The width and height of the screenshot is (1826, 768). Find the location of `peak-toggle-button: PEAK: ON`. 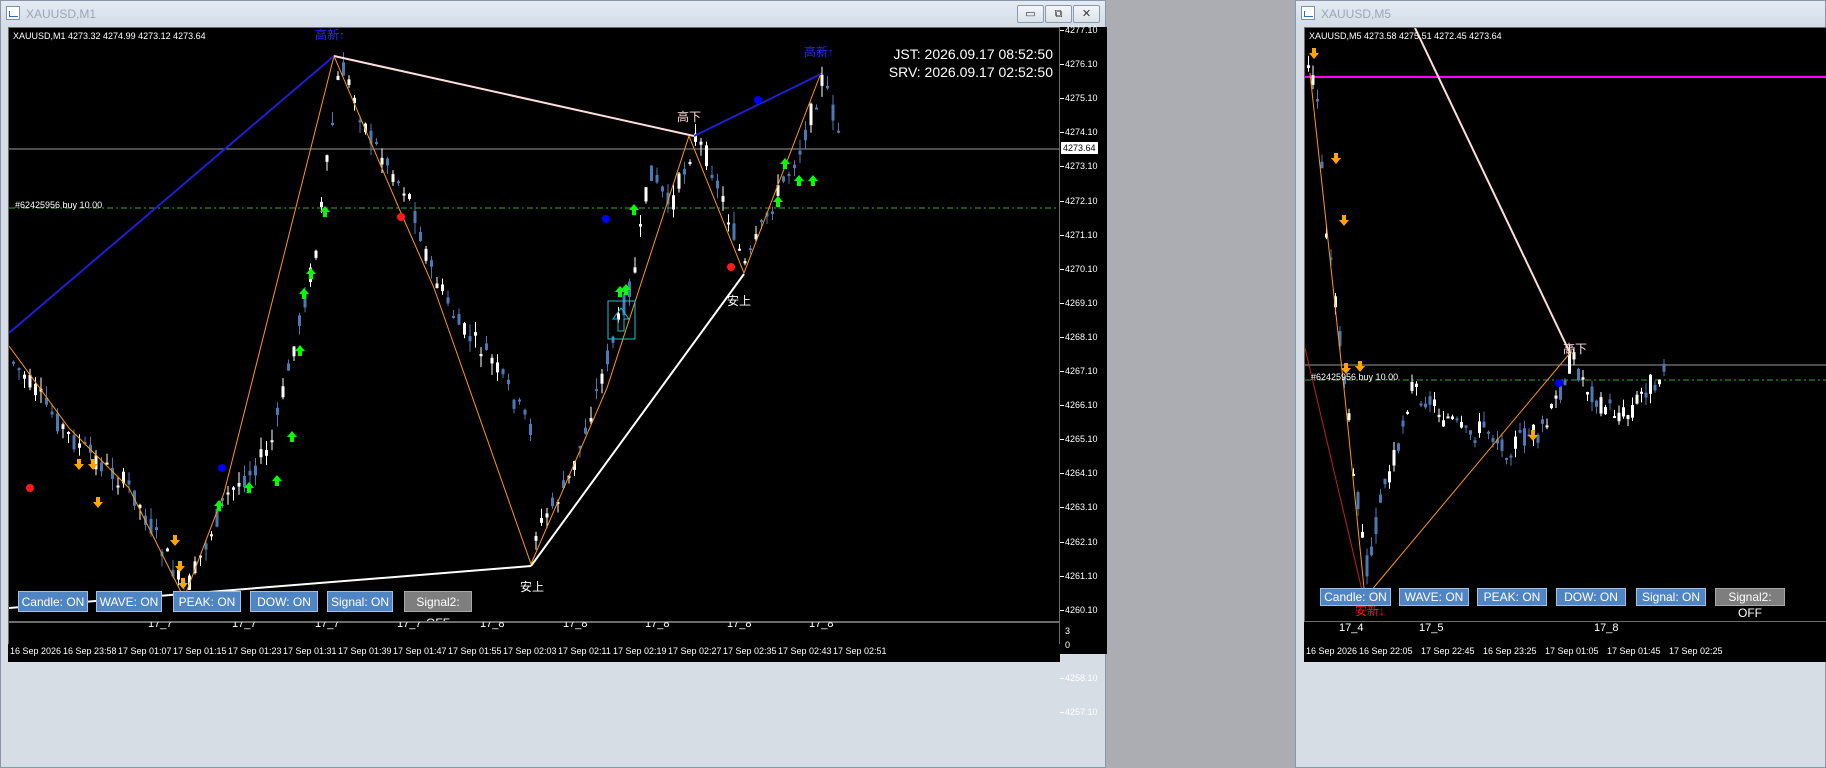

peak-toggle-button: PEAK: ON is located at coordinates (207, 601).